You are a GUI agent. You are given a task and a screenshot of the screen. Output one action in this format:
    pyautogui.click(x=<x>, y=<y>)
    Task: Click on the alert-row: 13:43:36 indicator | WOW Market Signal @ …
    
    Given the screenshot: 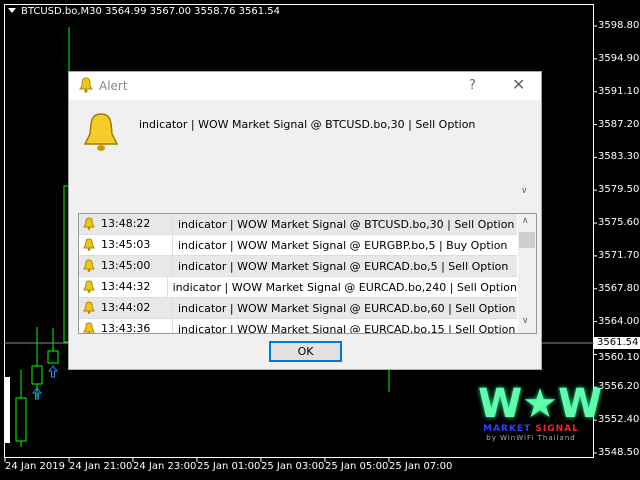 What is the action you would take?
    pyautogui.click(x=298, y=326)
    